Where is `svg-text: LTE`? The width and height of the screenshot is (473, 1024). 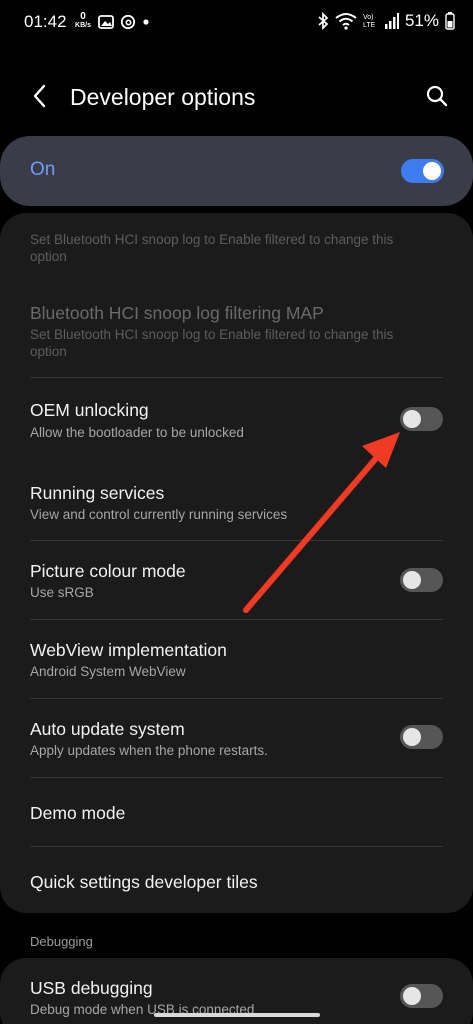
svg-text: LTE is located at coordinates (369, 25).